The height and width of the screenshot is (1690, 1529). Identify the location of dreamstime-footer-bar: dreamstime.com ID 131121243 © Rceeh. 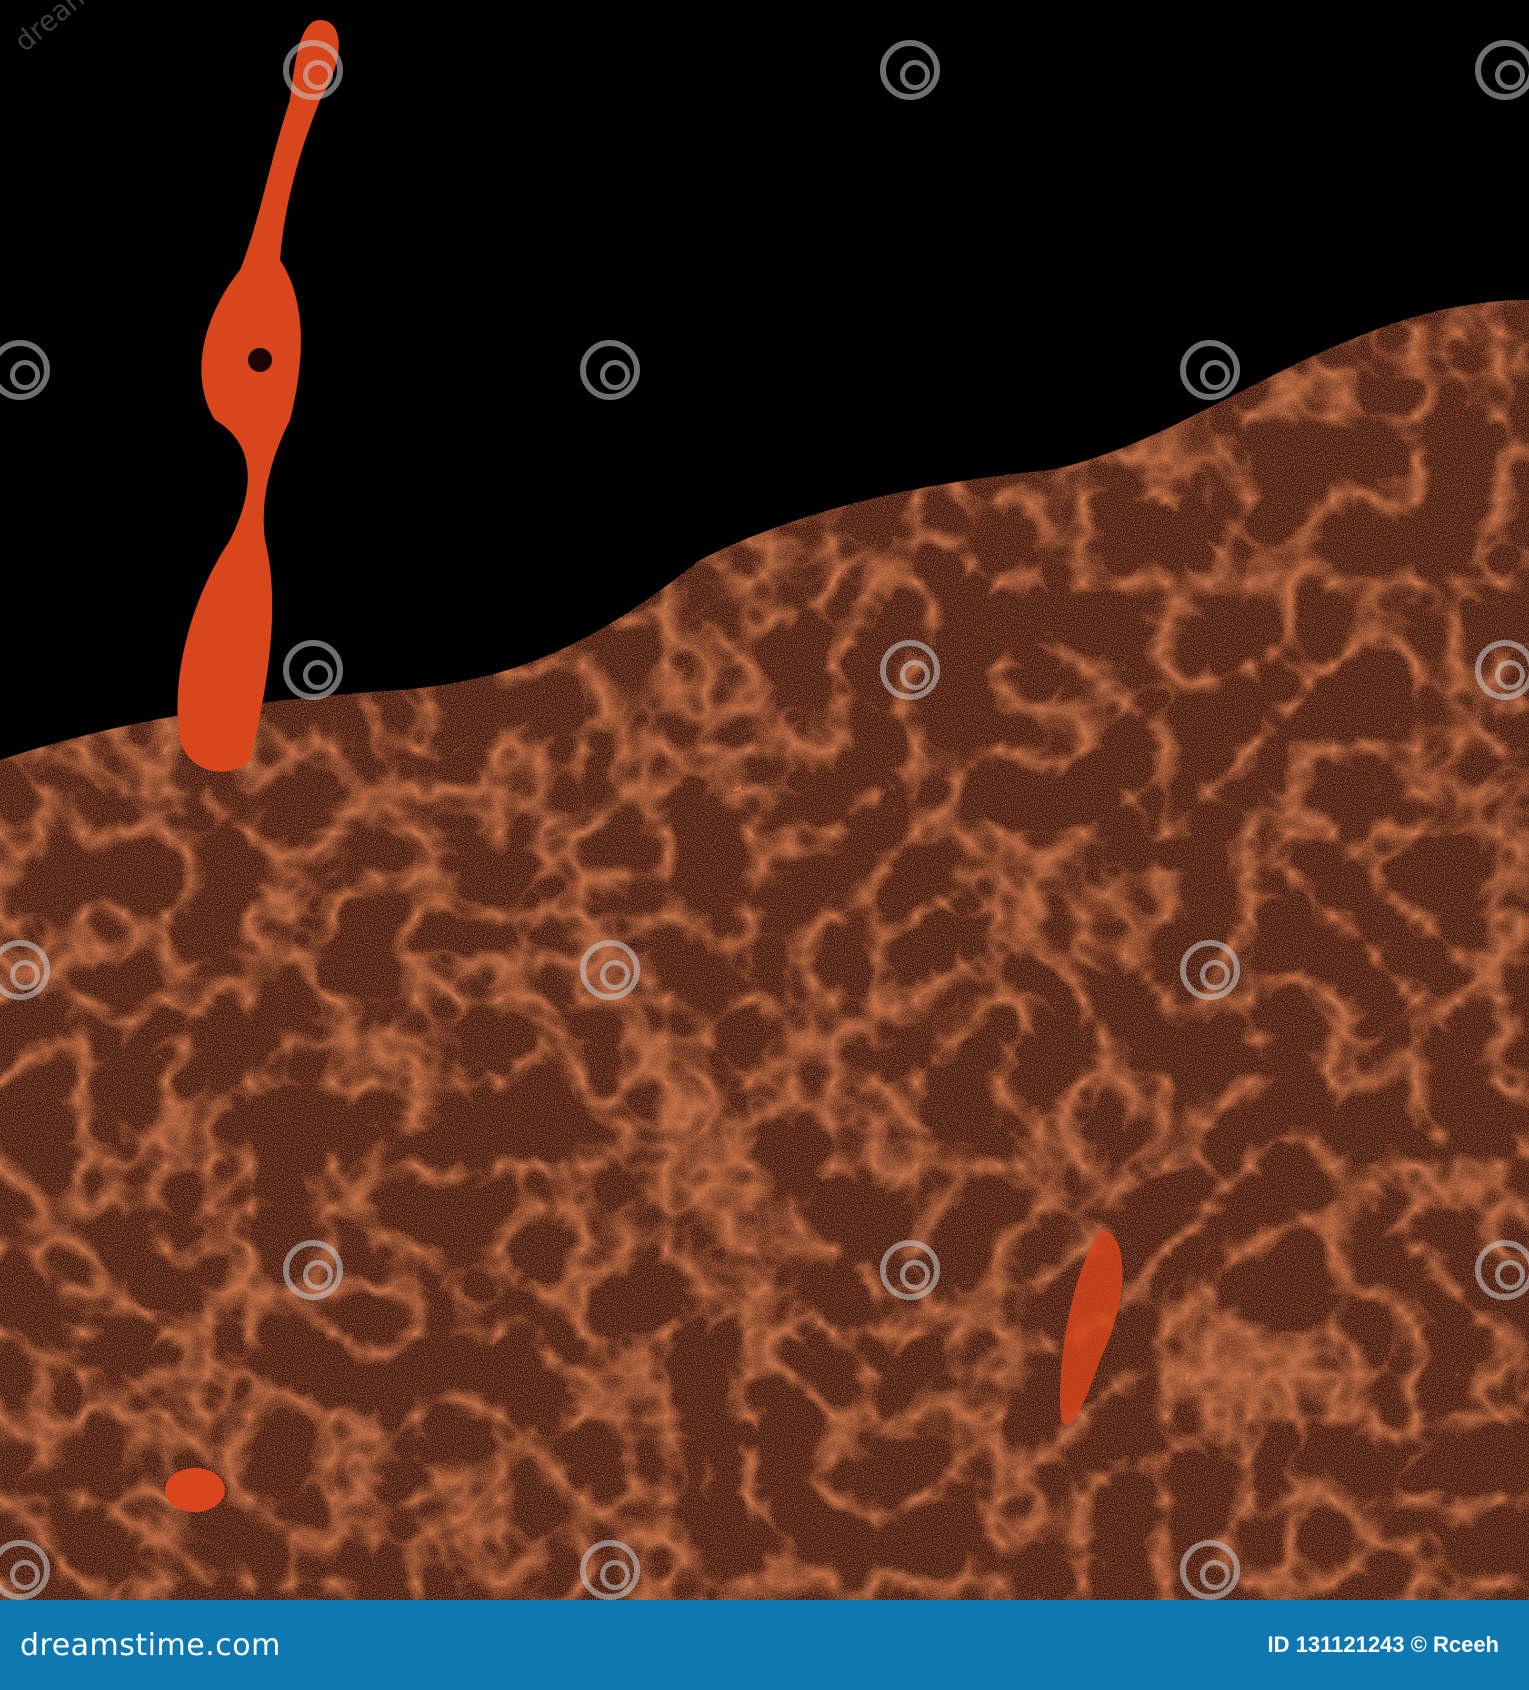
(764, 1645).